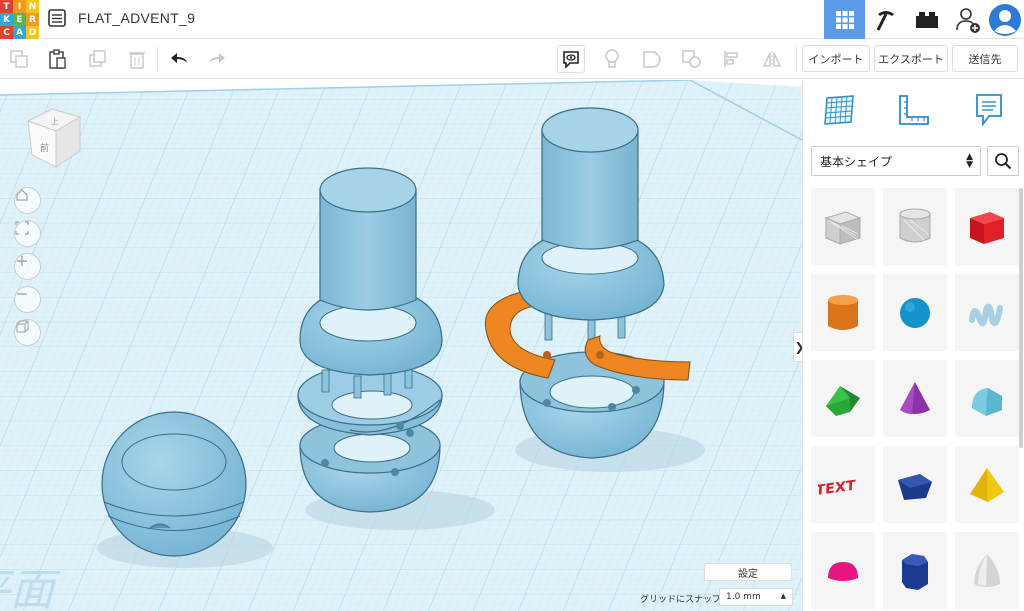 The height and width of the screenshot is (611, 1024). I want to click on notes-tool-button, so click(989, 110).